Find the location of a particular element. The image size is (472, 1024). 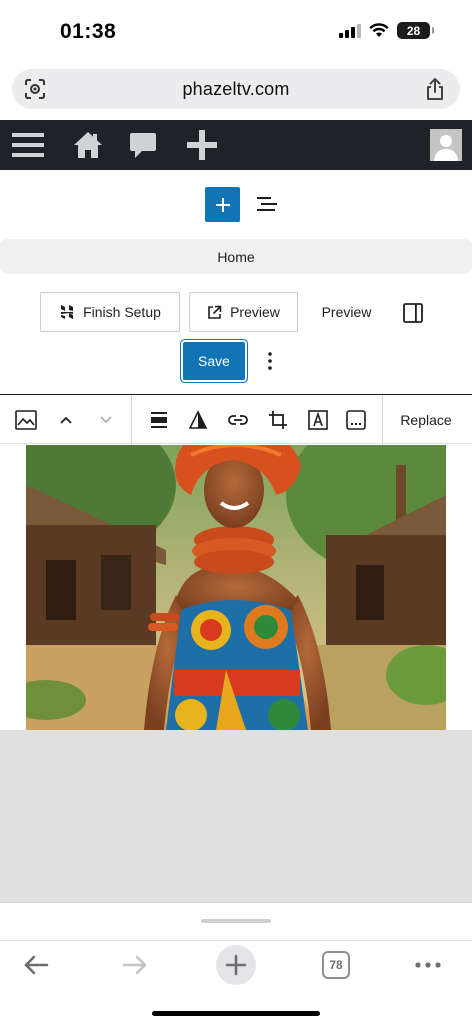

browser-bottom-bar: 78 is located at coordinates (236, 963).